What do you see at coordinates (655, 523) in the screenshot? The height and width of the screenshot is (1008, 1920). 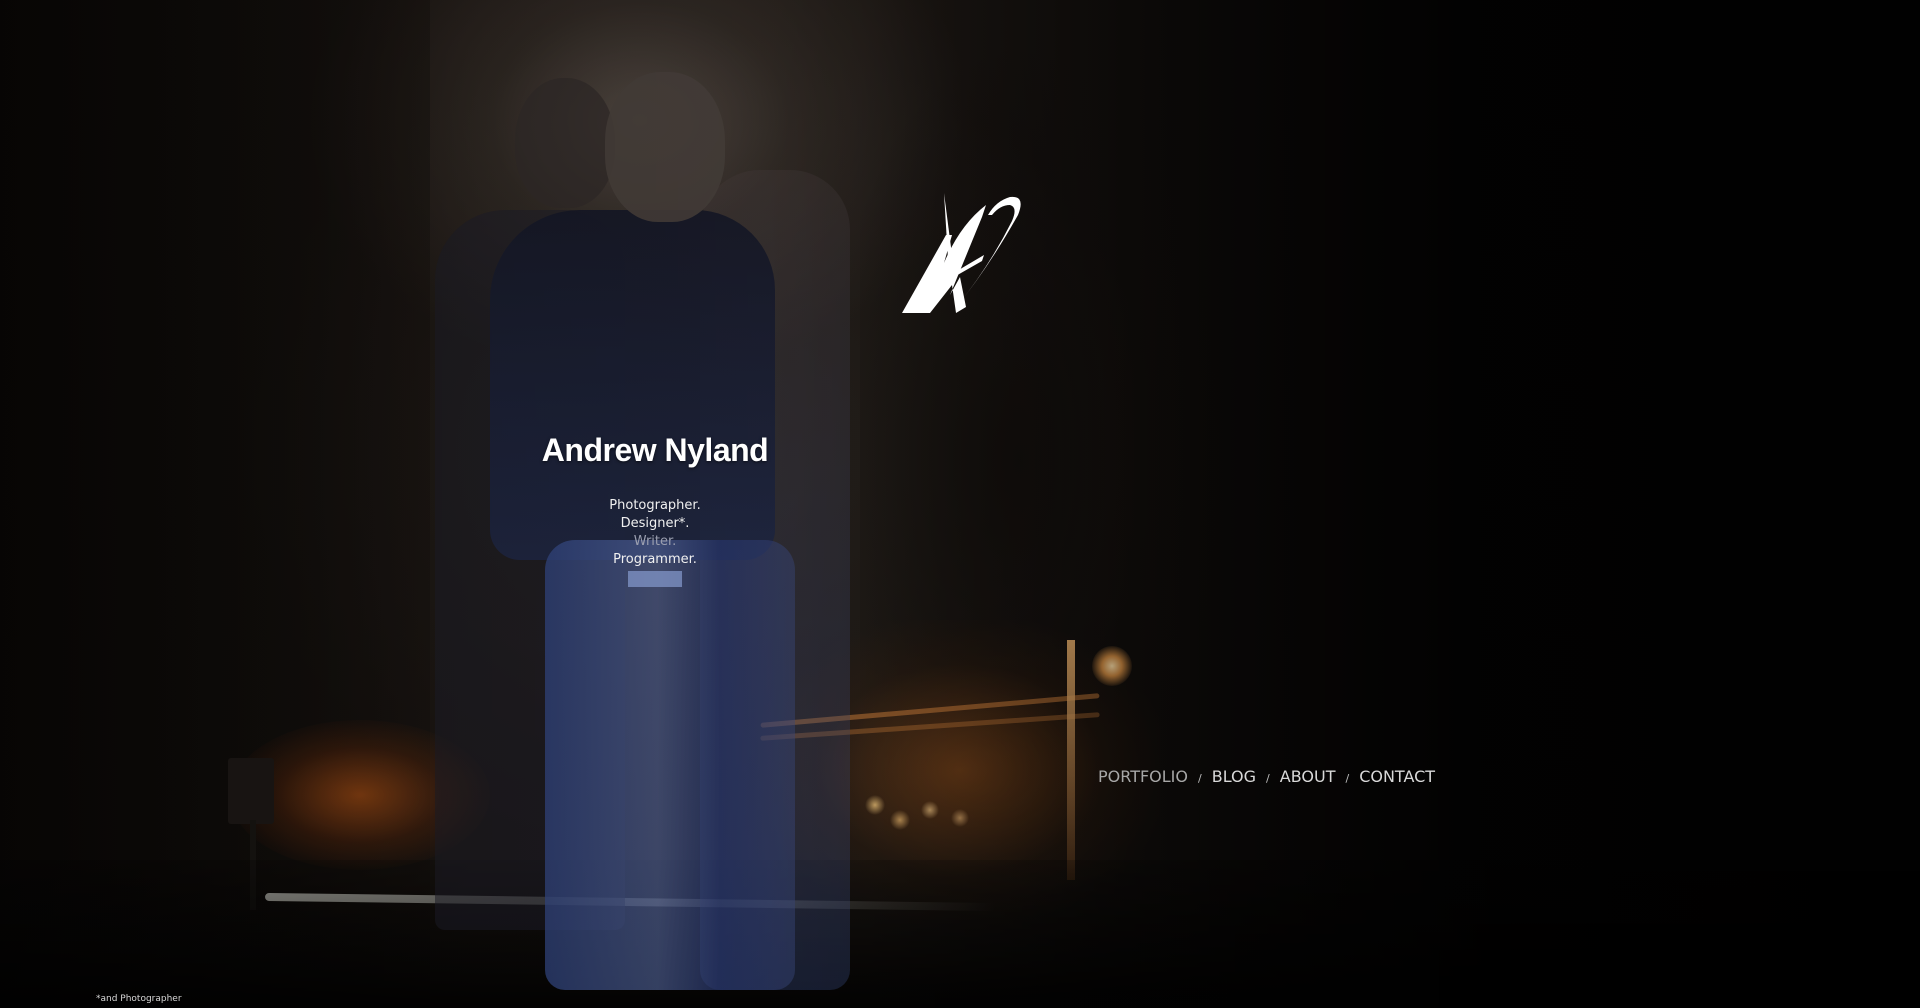 I see `role-designer: Designer*.` at bounding box center [655, 523].